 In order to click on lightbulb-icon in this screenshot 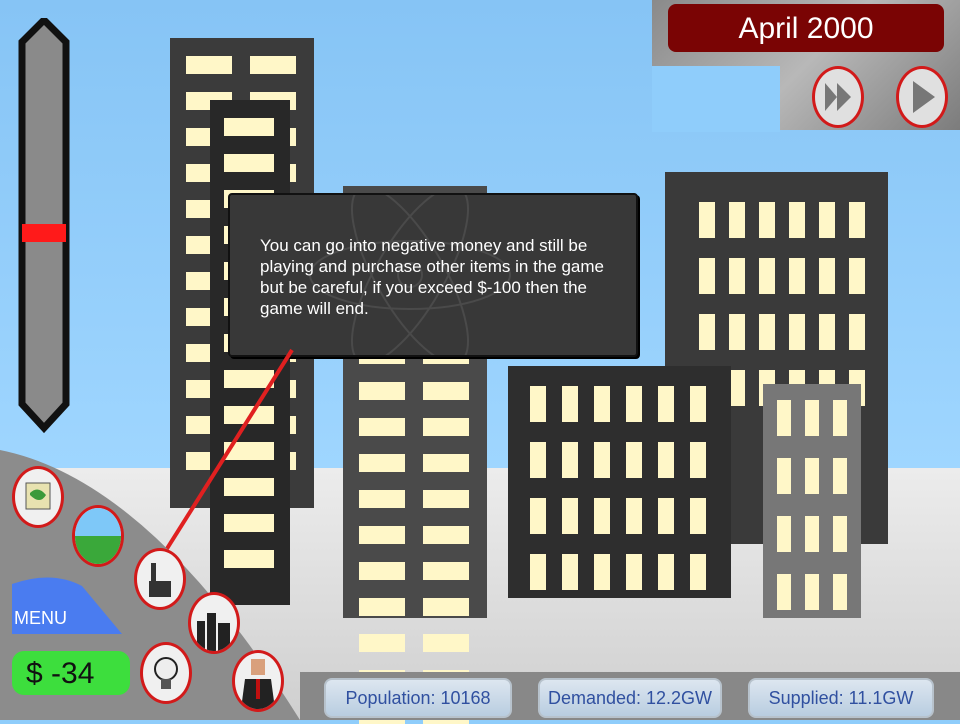, I will do `click(166, 673)`.